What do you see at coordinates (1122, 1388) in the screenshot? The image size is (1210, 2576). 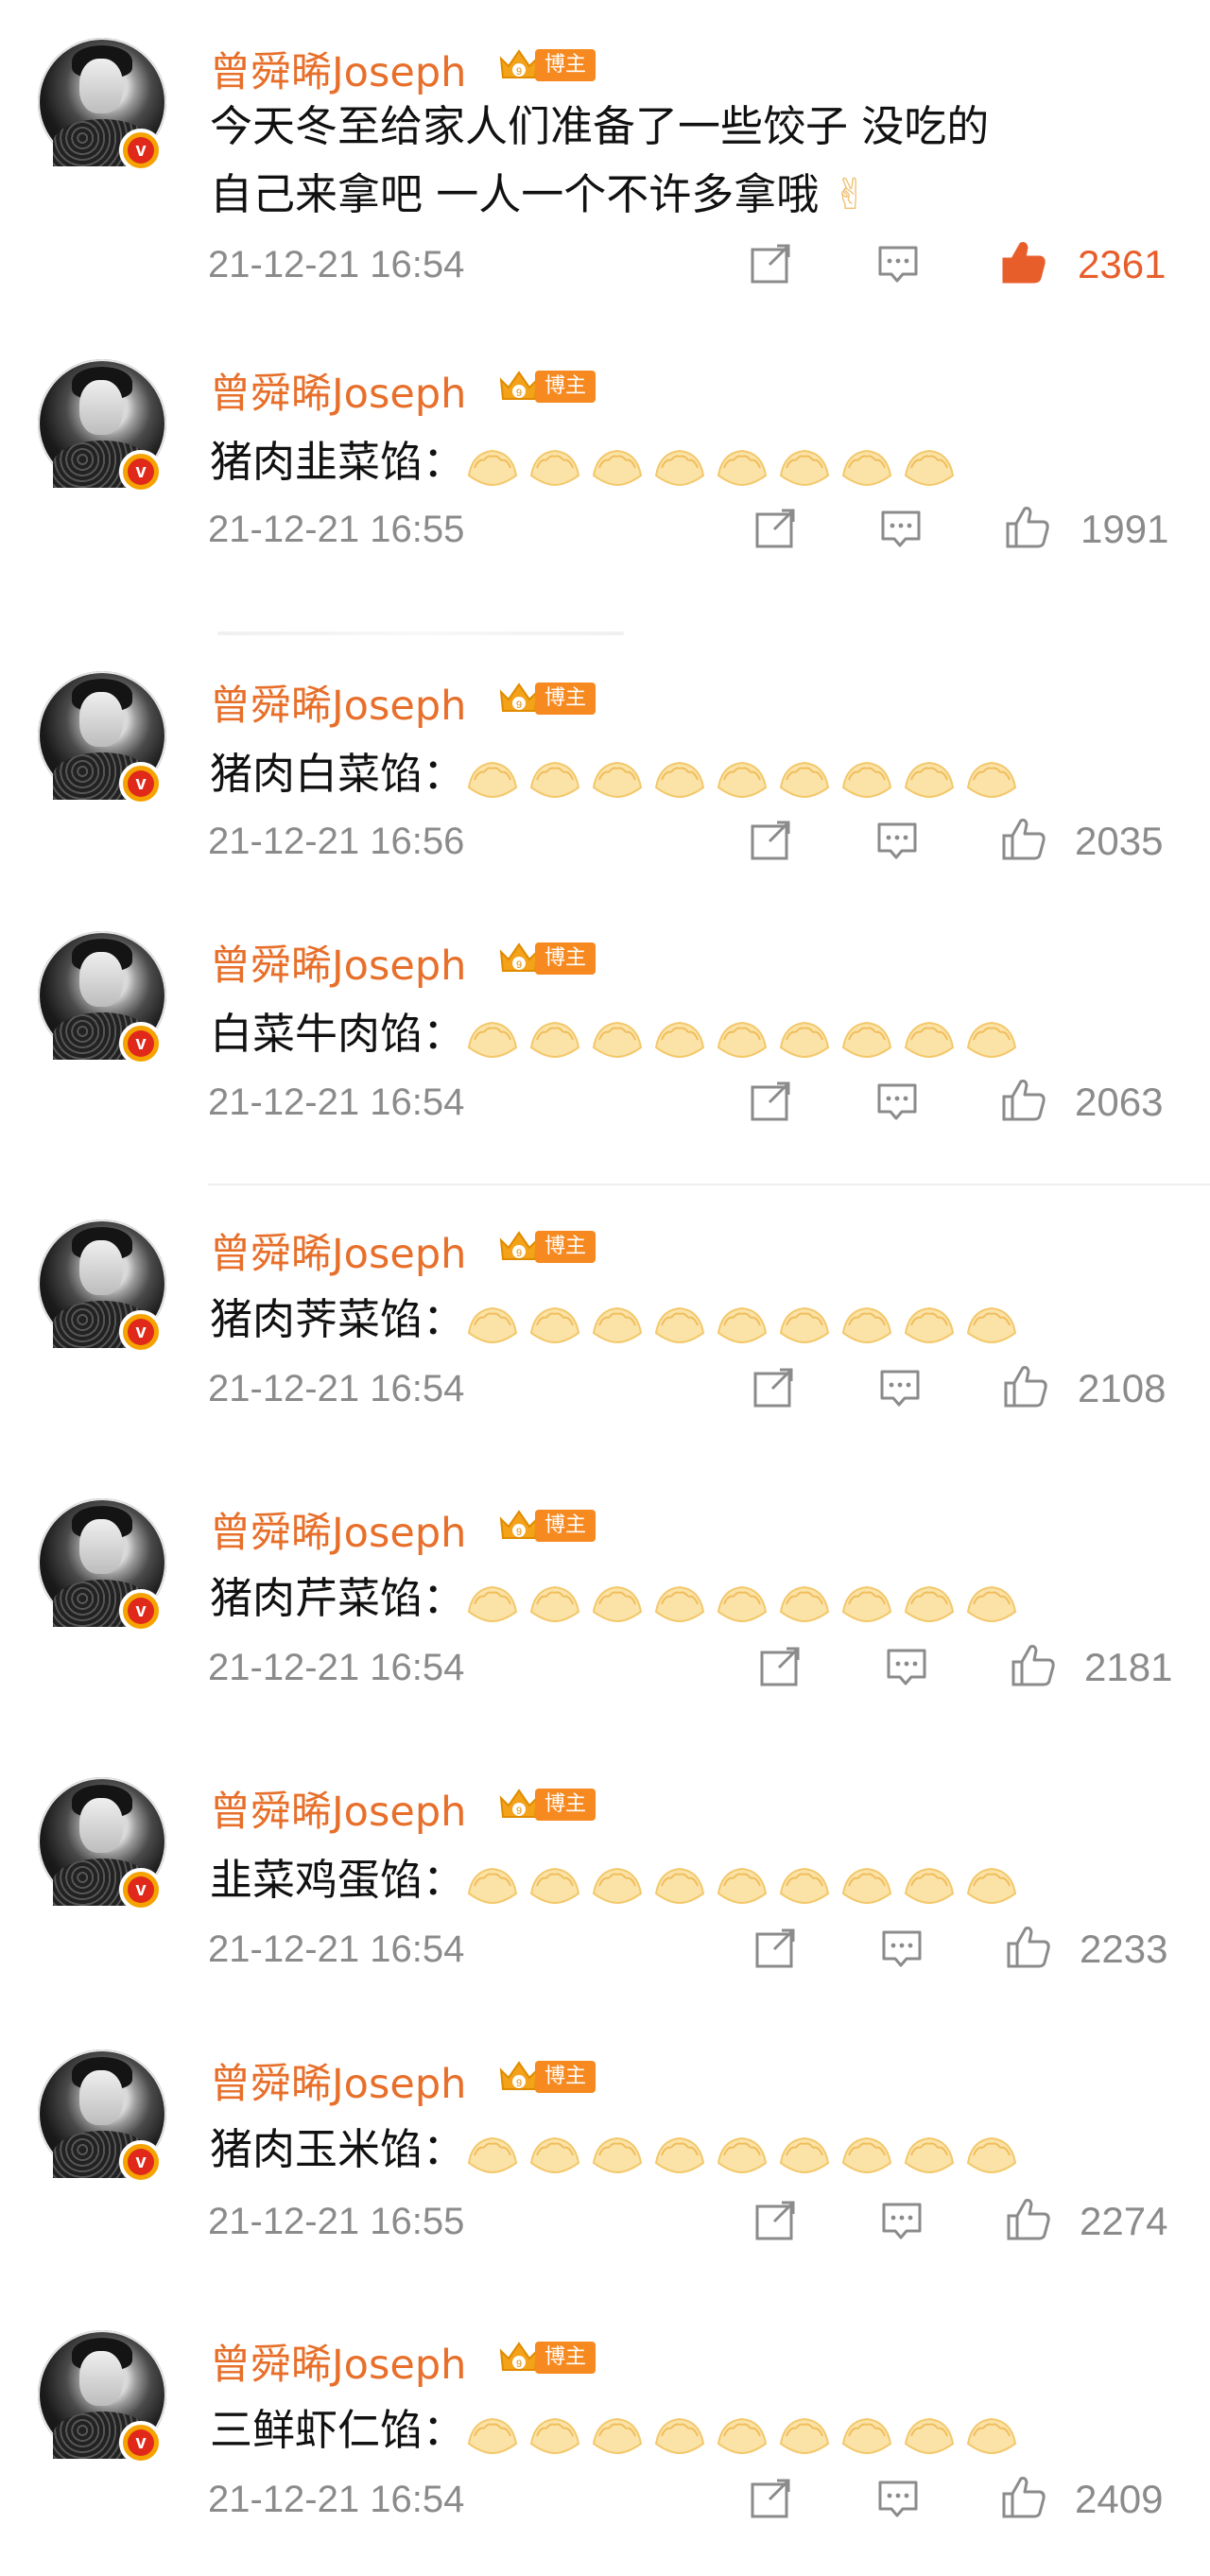 I see `like-count: 2108` at bounding box center [1122, 1388].